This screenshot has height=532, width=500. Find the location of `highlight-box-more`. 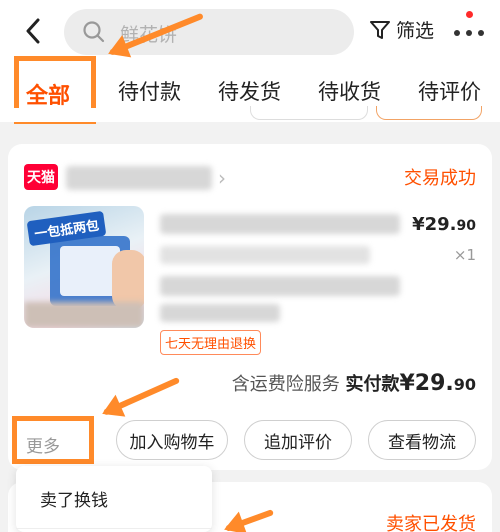

highlight-box-more is located at coordinates (53, 440).